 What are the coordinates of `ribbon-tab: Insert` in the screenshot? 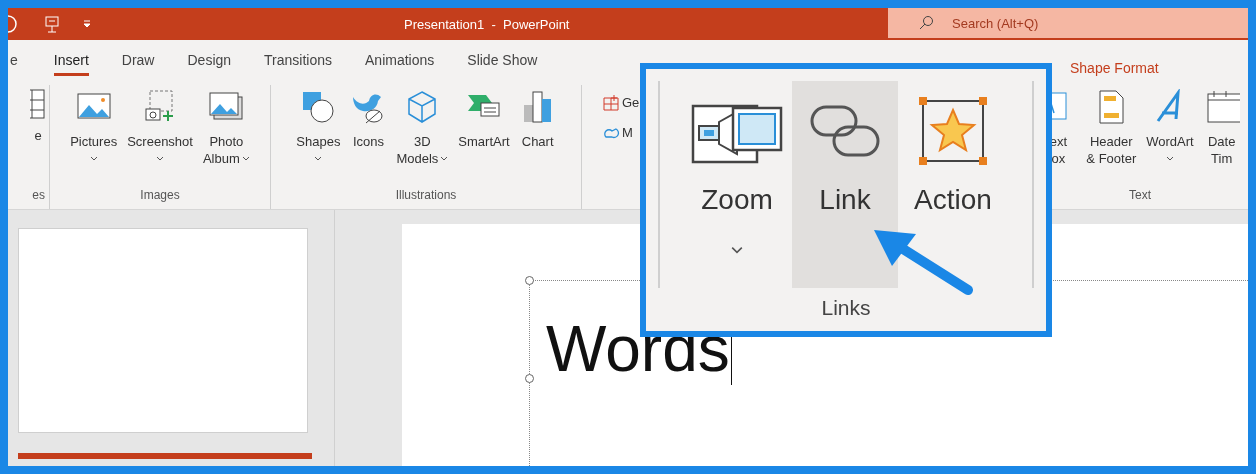 It's located at (71, 62).